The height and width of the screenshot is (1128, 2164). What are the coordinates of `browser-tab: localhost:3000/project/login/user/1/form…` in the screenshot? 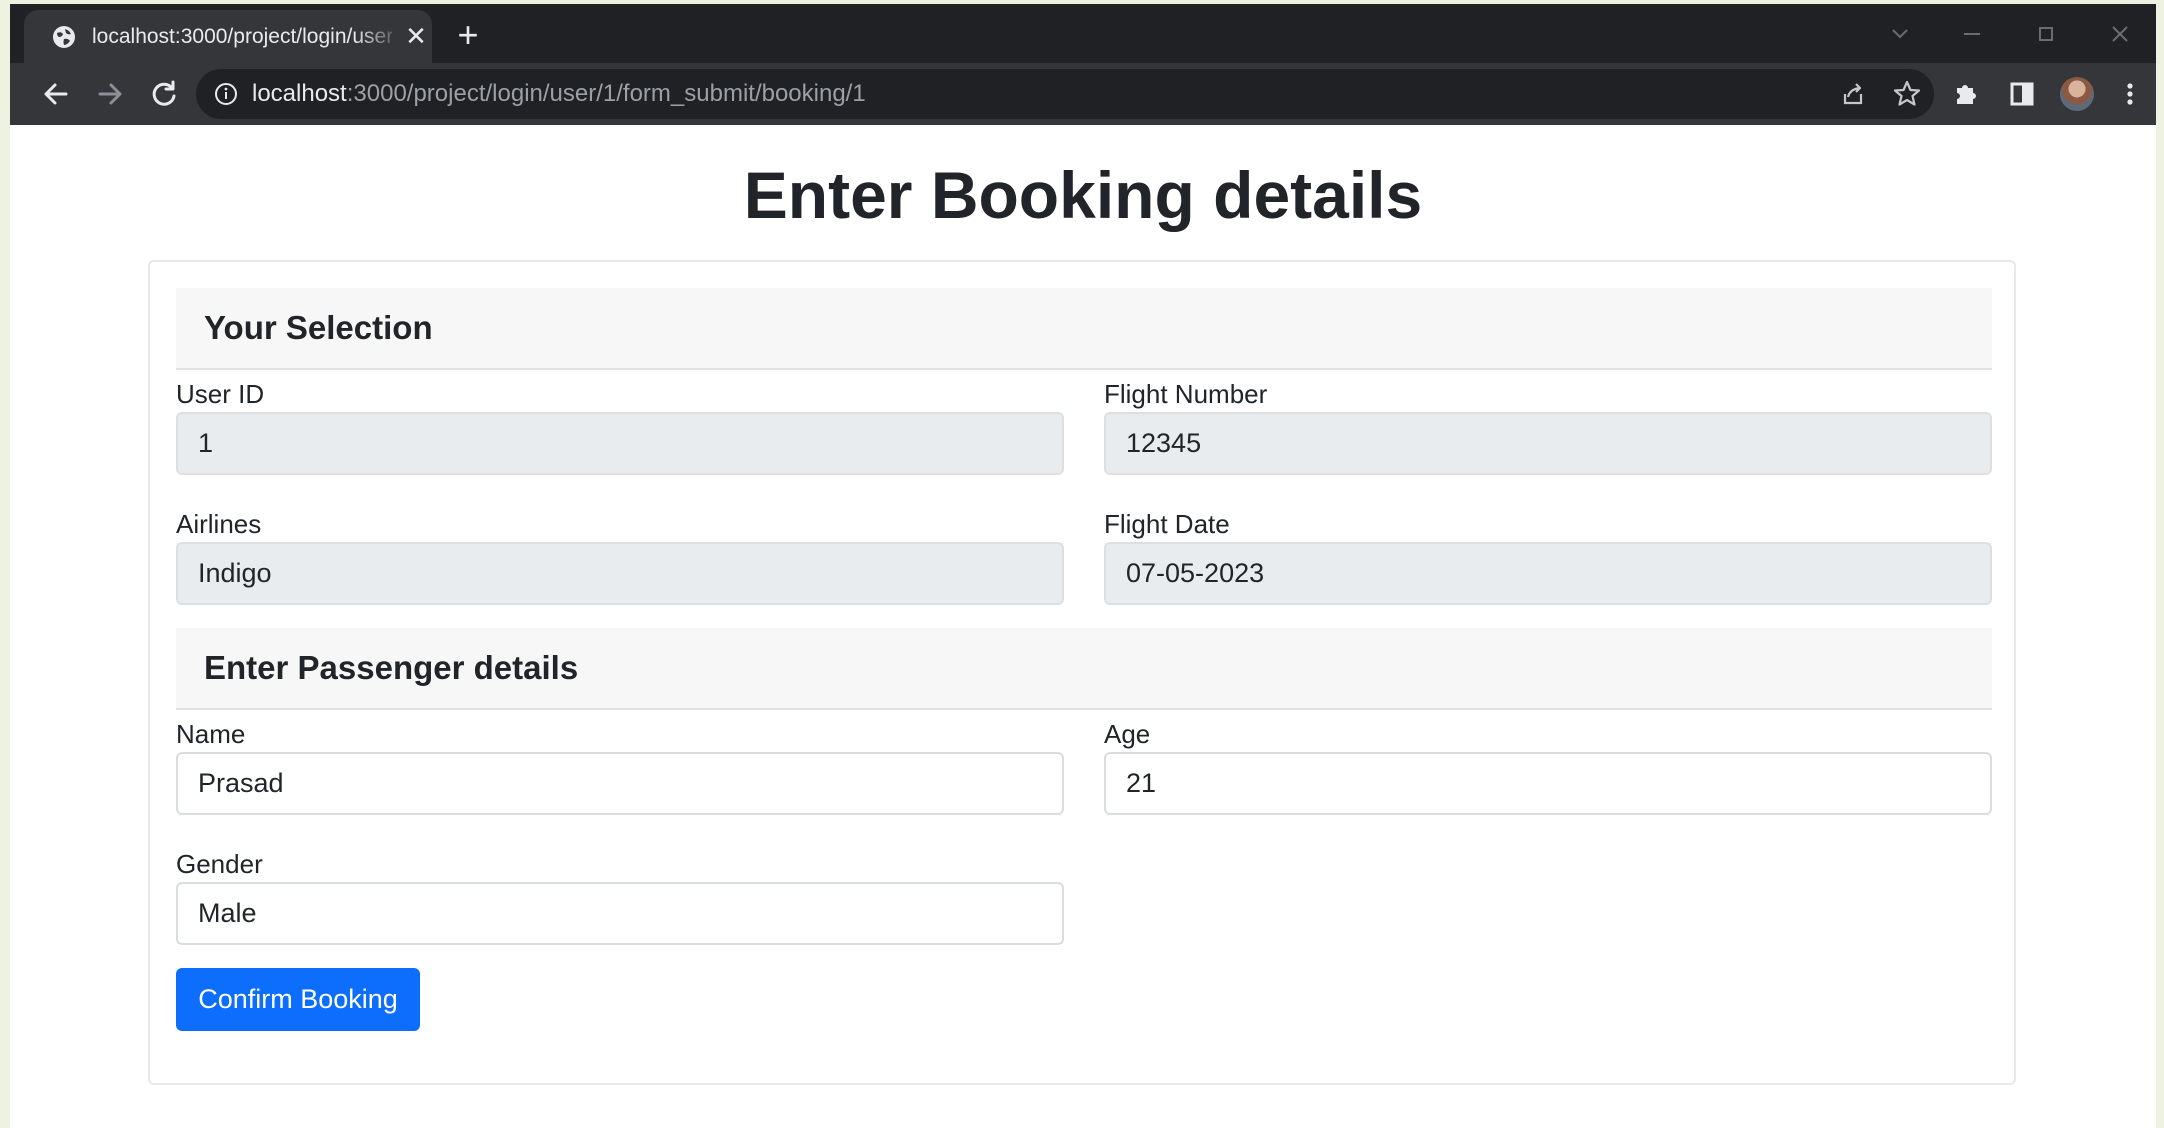 It's located at (228, 36).